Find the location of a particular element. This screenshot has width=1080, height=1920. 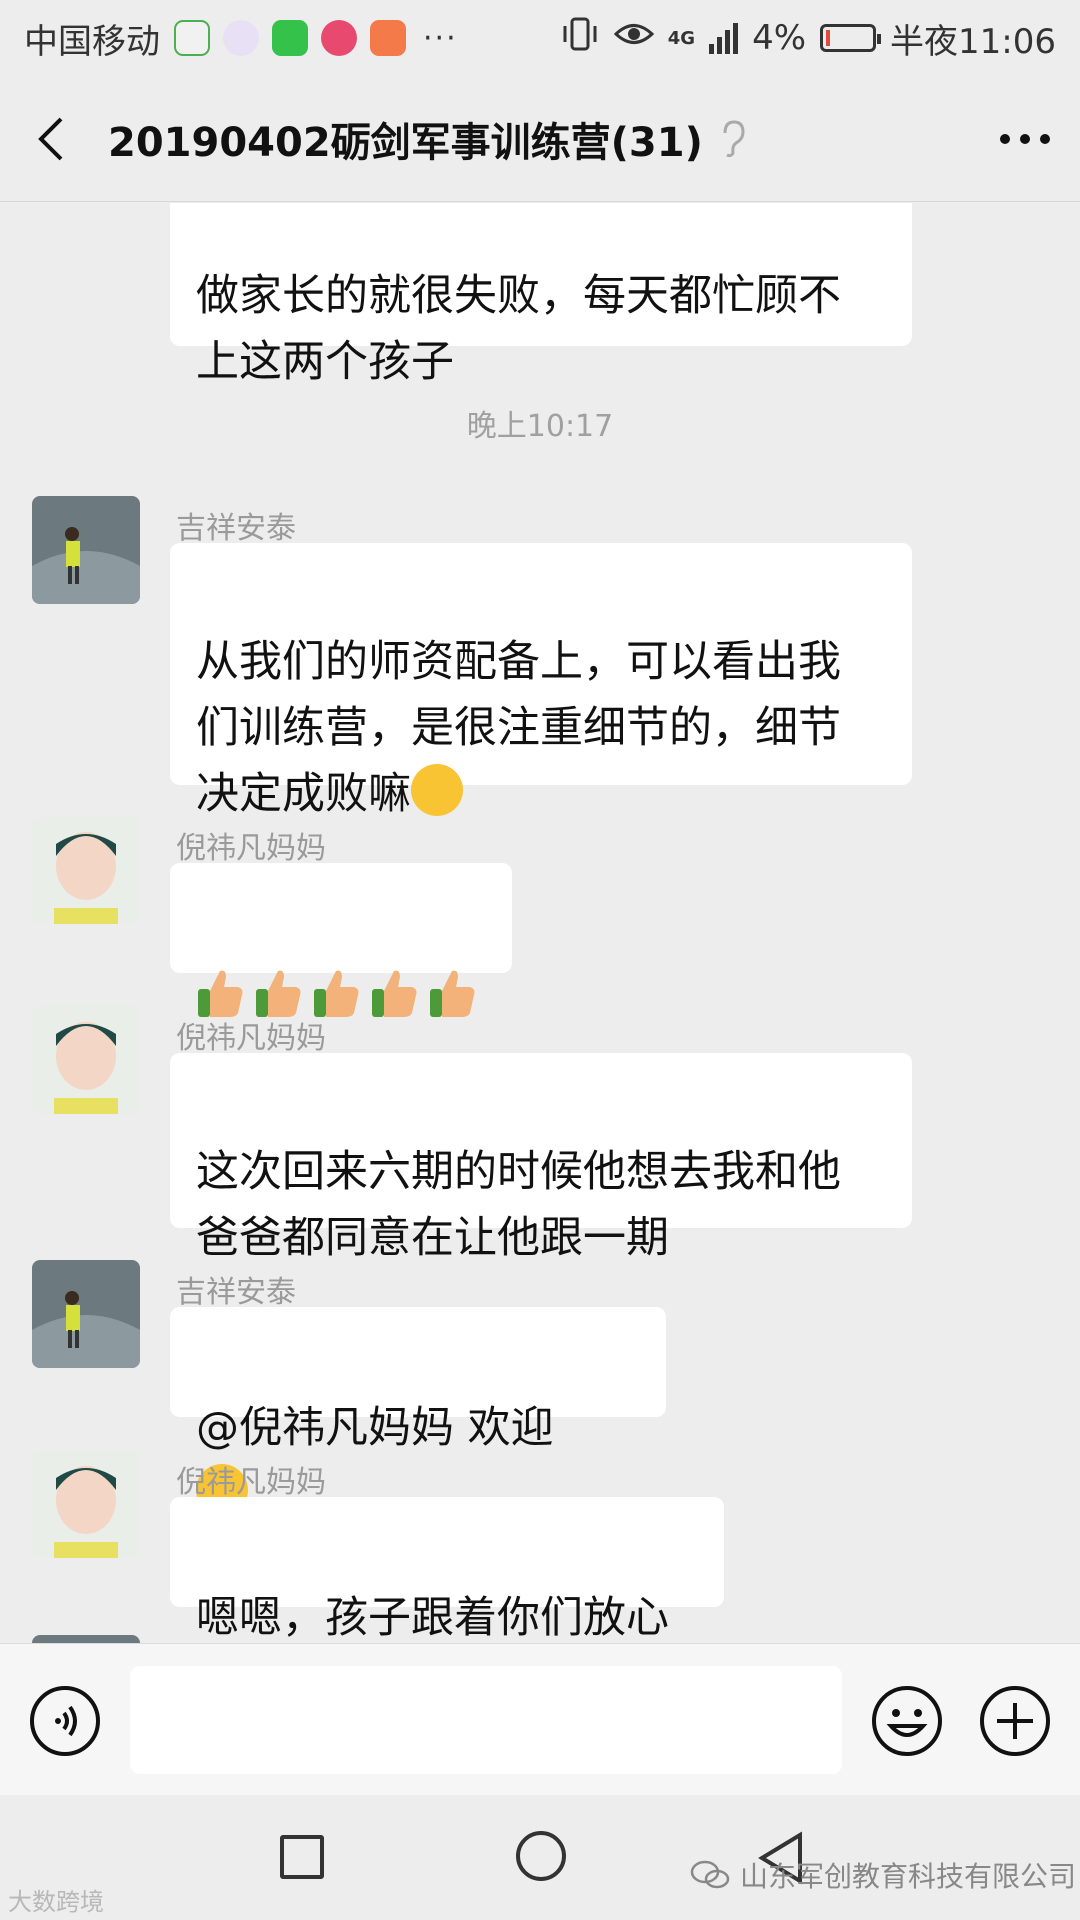

chat-header: 20190402砺剑军事训练营(31) is located at coordinates (540, 139).